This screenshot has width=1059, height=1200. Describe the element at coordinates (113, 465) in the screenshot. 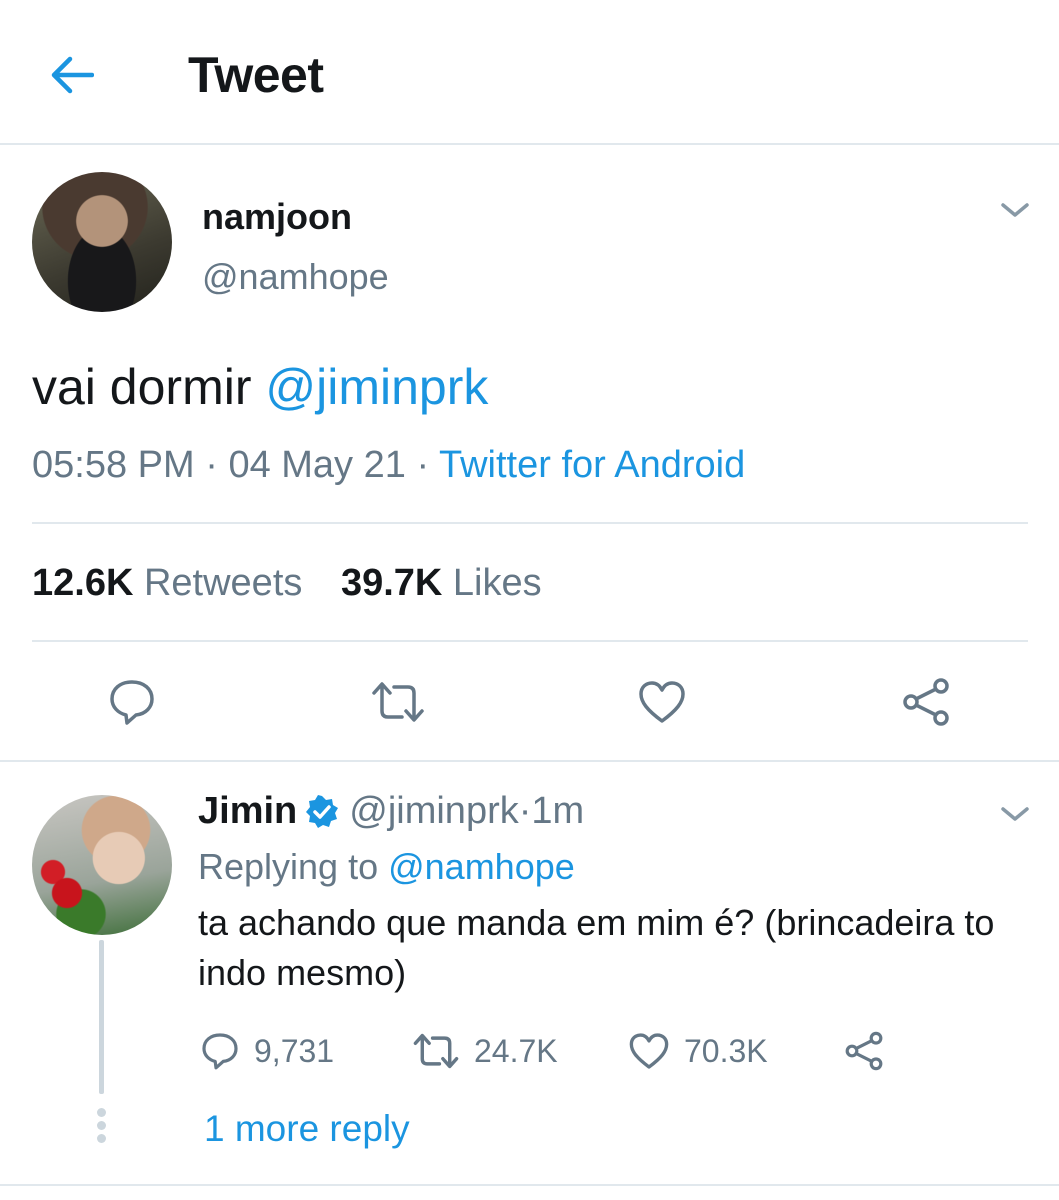

I see `tweet-time: 05:58 PM` at that location.